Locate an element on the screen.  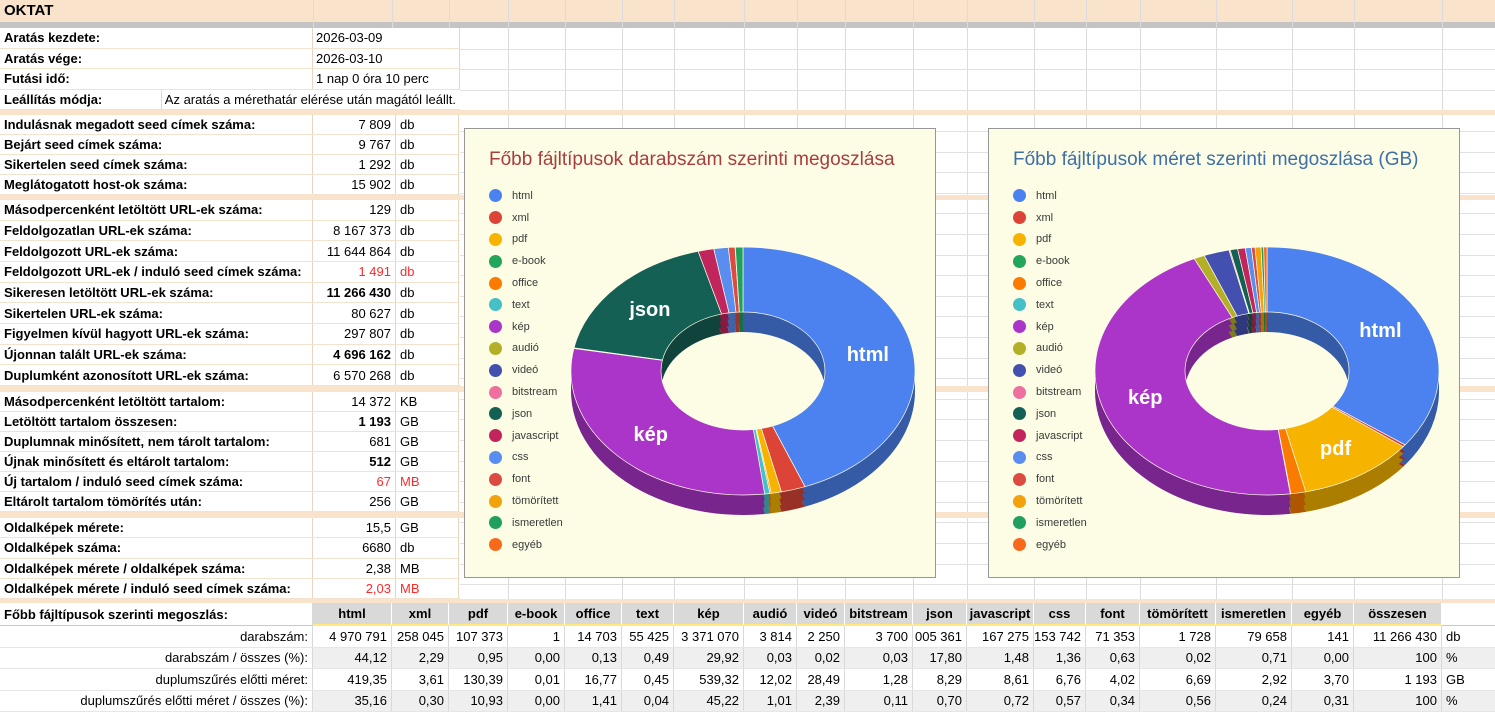
value-cell: 0,31 is located at coordinates (1323, 700).